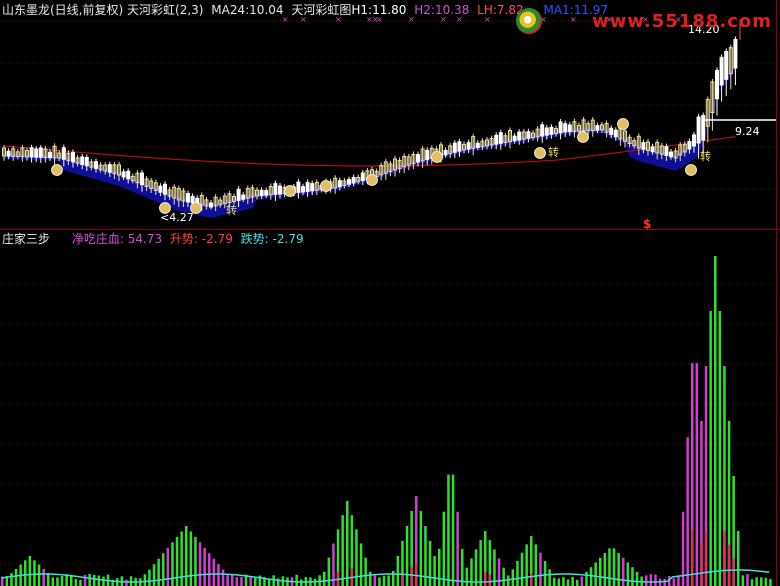 The height and width of the screenshot is (586, 780). Describe the element at coordinates (254, 239) in the screenshot. I see `f3-label: 跌势:` at that location.